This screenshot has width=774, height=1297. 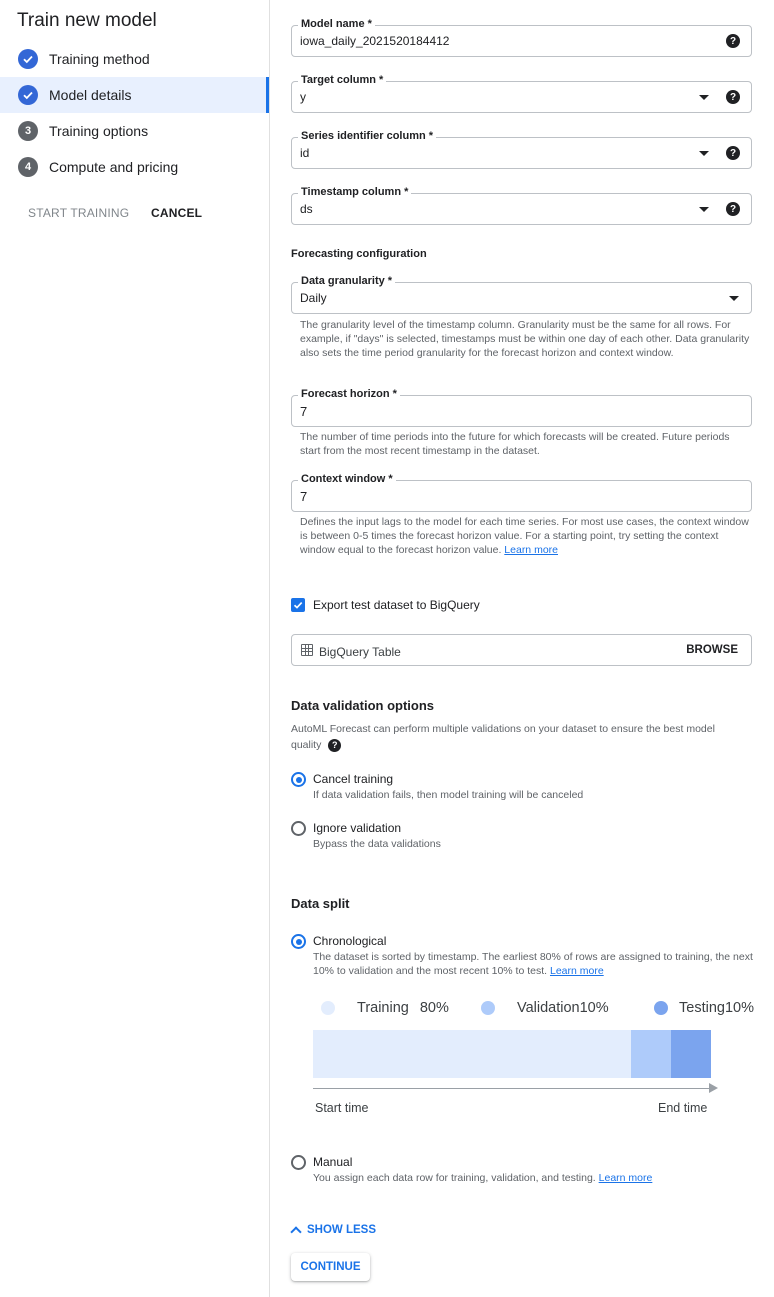 What do you see at coordinates (296, 1232) in the screenshot?
I see `chevron-up-icon` at bounding box center [296, 1232].